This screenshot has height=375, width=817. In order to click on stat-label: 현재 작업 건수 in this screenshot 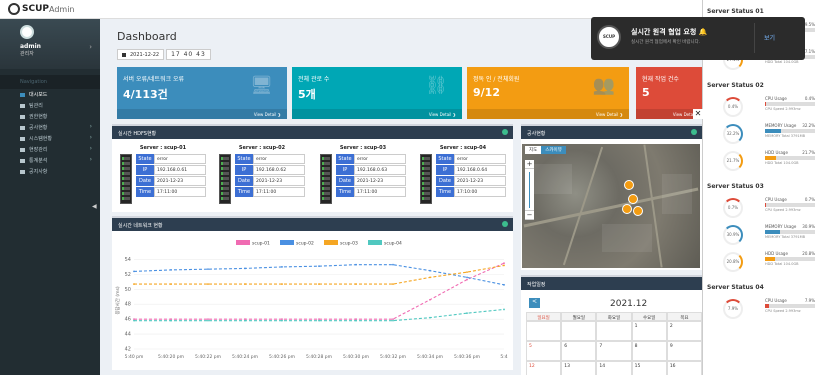, I will do `click(660, 79)`.